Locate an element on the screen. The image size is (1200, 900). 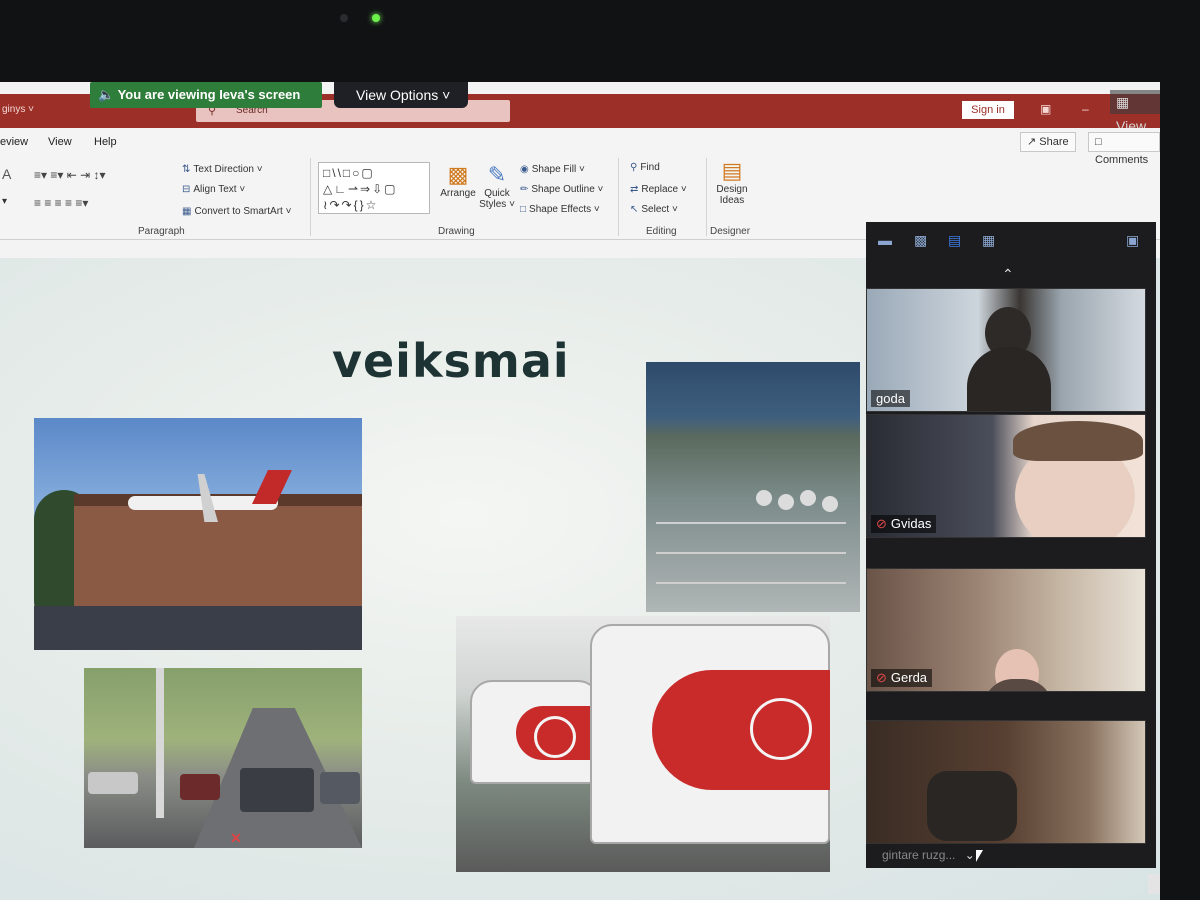
close-icon: ✕ is located at coordinates (236, 838).